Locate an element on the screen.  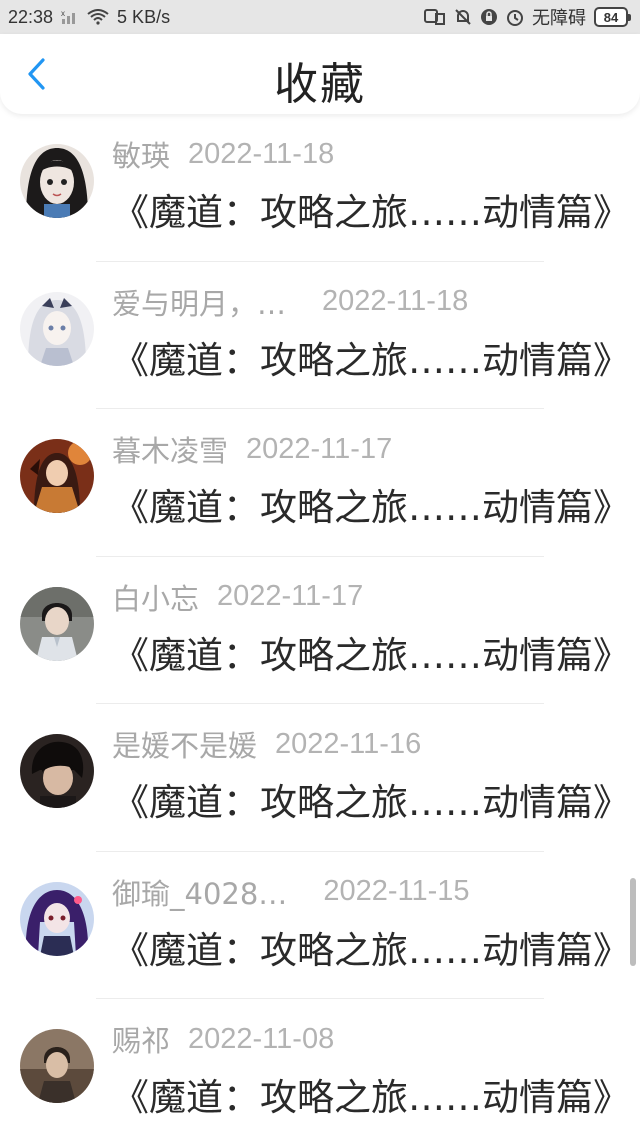
alarm-icon is located at coordinates (515, 17).